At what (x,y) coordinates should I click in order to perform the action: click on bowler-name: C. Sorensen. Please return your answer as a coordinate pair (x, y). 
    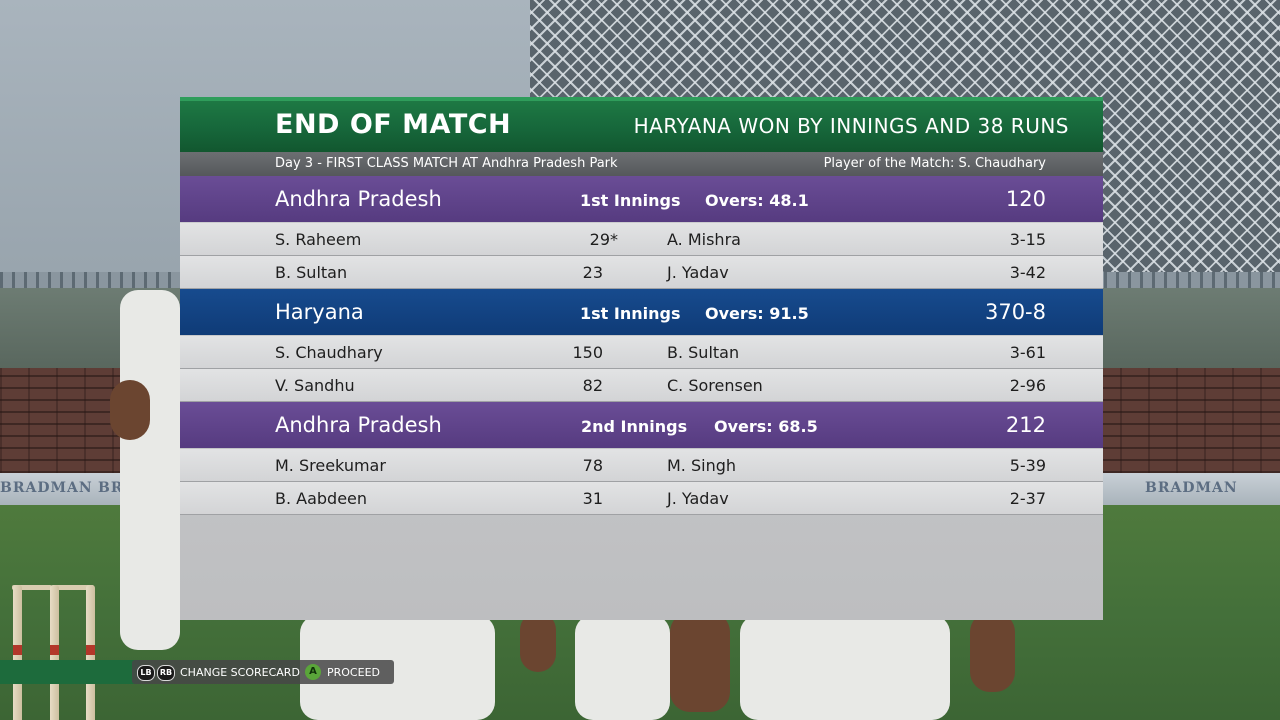
    Looking at the image, I should click on (715, 385).